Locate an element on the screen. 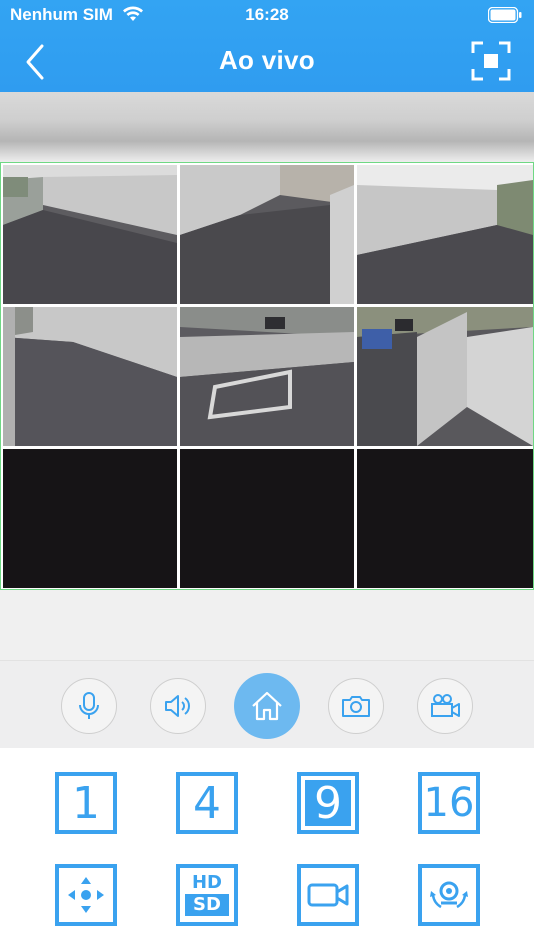 This screenshot has width=534, height=950. split-9-button: 9 is located at coordinates (328, 803).